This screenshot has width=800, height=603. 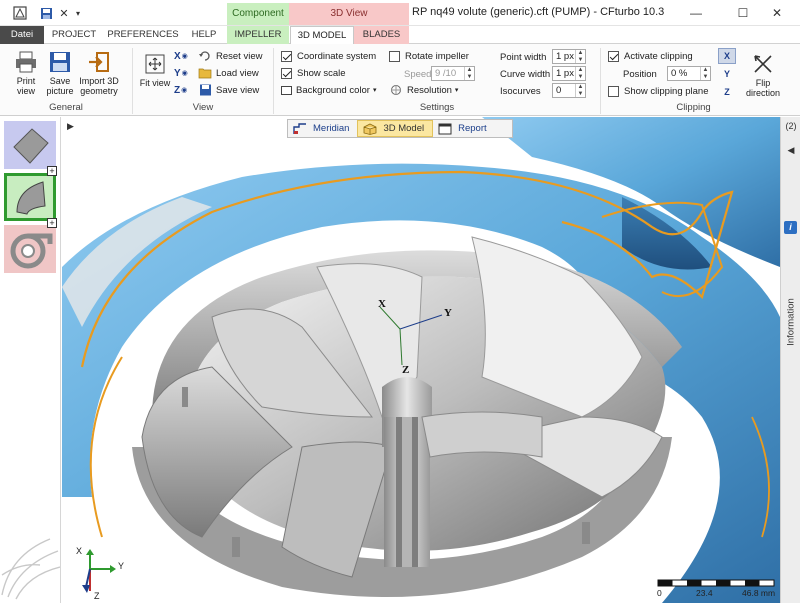 What do you see at coordinates (445, 128) in the screenshot?
I see `report-icon` at bounding box center [445, 128].